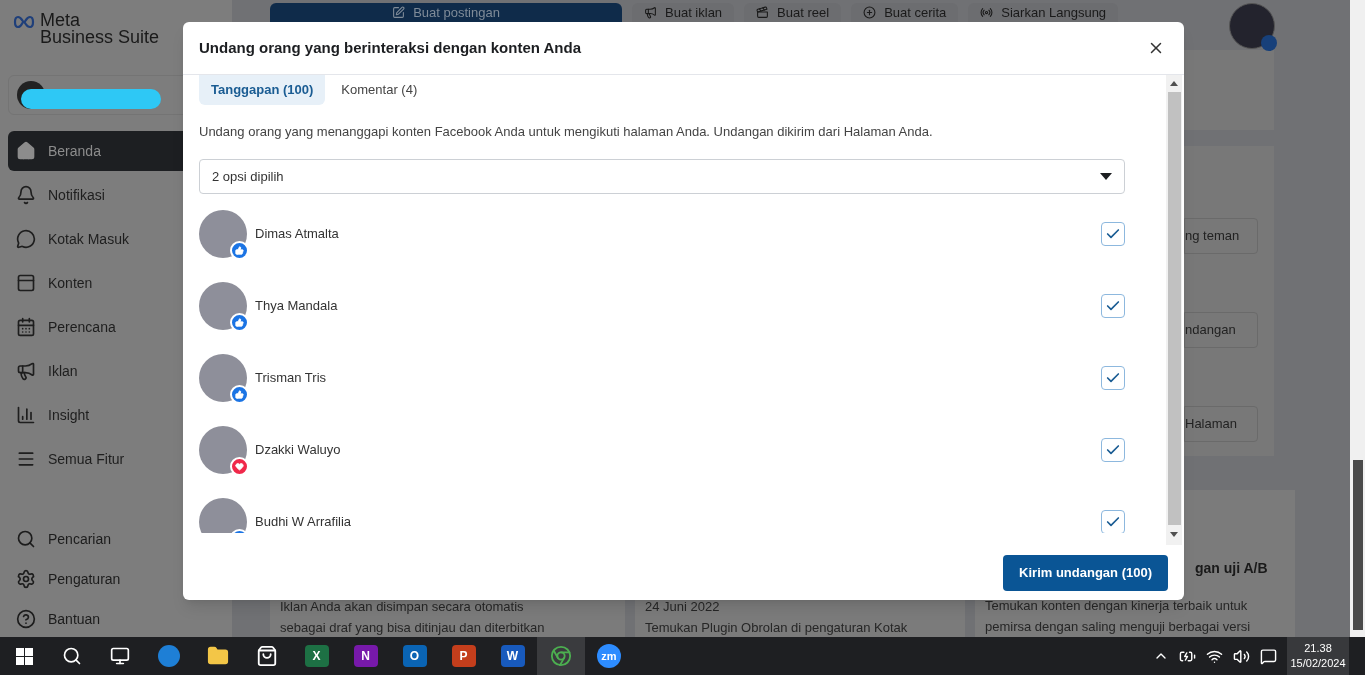 The image size is (1365, 675). Describe the element at coordinates (298, 450) in the screenshot. I see `person-name: Dzakki Waluyo` at that location.